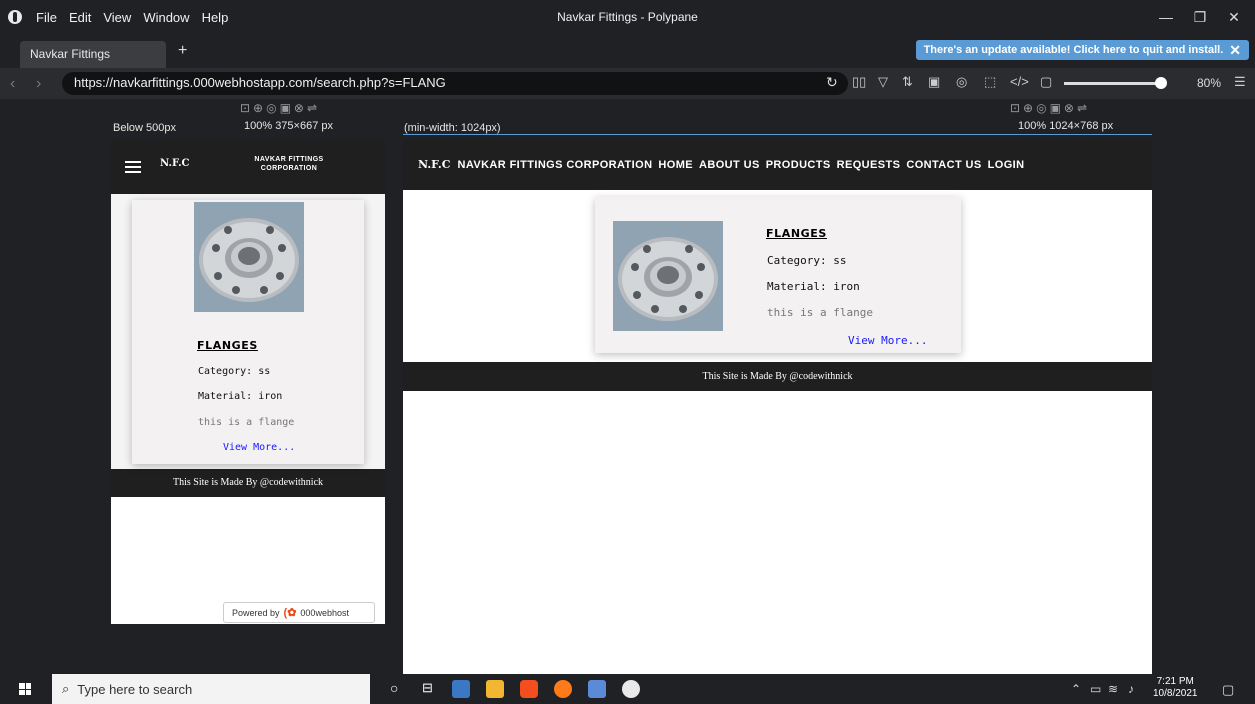 This screenshot has height=704, width=1255. I want to click on tab-label: Navkar Fittings, so click(70, 54).